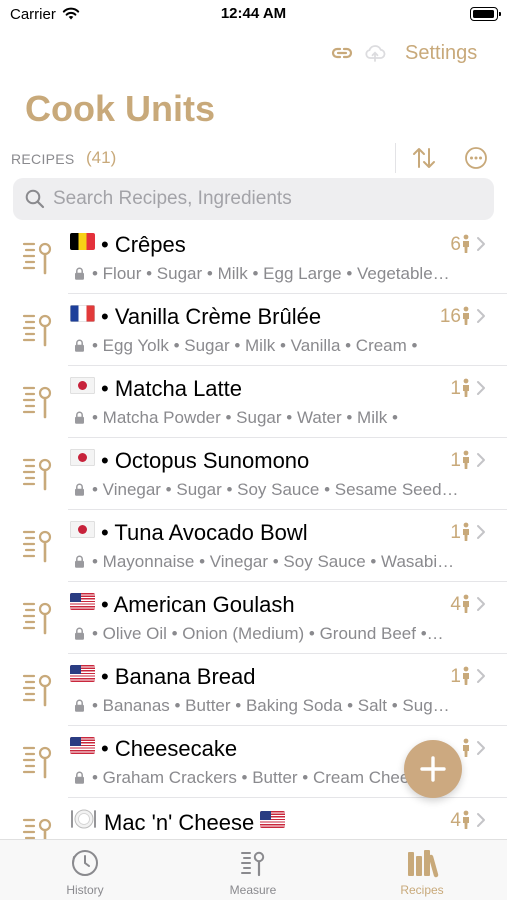 The image size is (507, 900). Describe the element at coordinates (342, 53) in the screenshot. I see `link-icon` at that location.